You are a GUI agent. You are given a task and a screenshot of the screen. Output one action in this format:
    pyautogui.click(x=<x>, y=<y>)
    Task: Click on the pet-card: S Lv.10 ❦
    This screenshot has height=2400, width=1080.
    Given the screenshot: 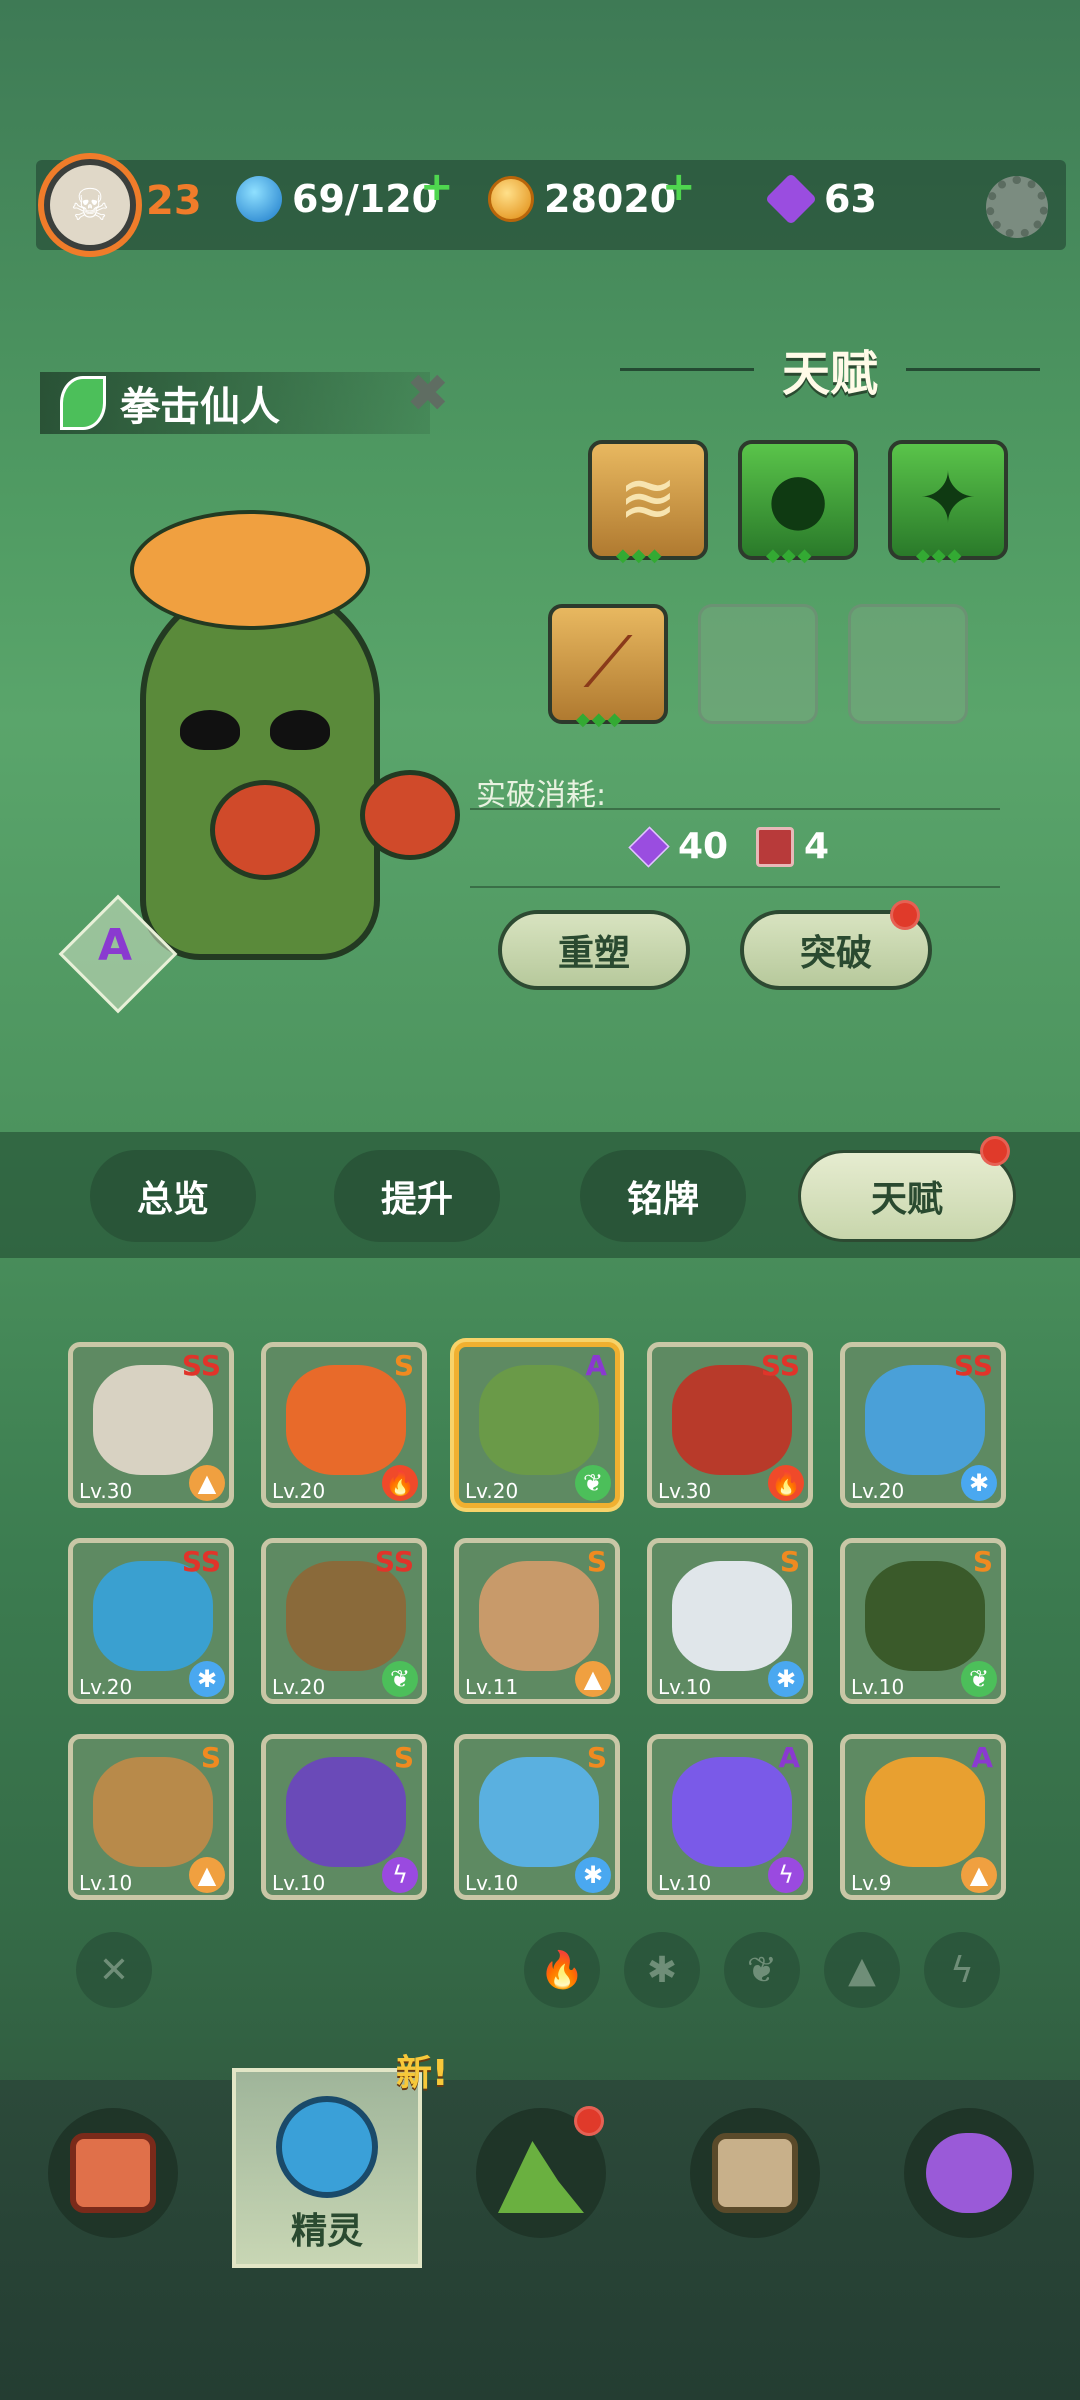 What is the action you would take?
    pyautogui.click(x=923, y=1621)
    